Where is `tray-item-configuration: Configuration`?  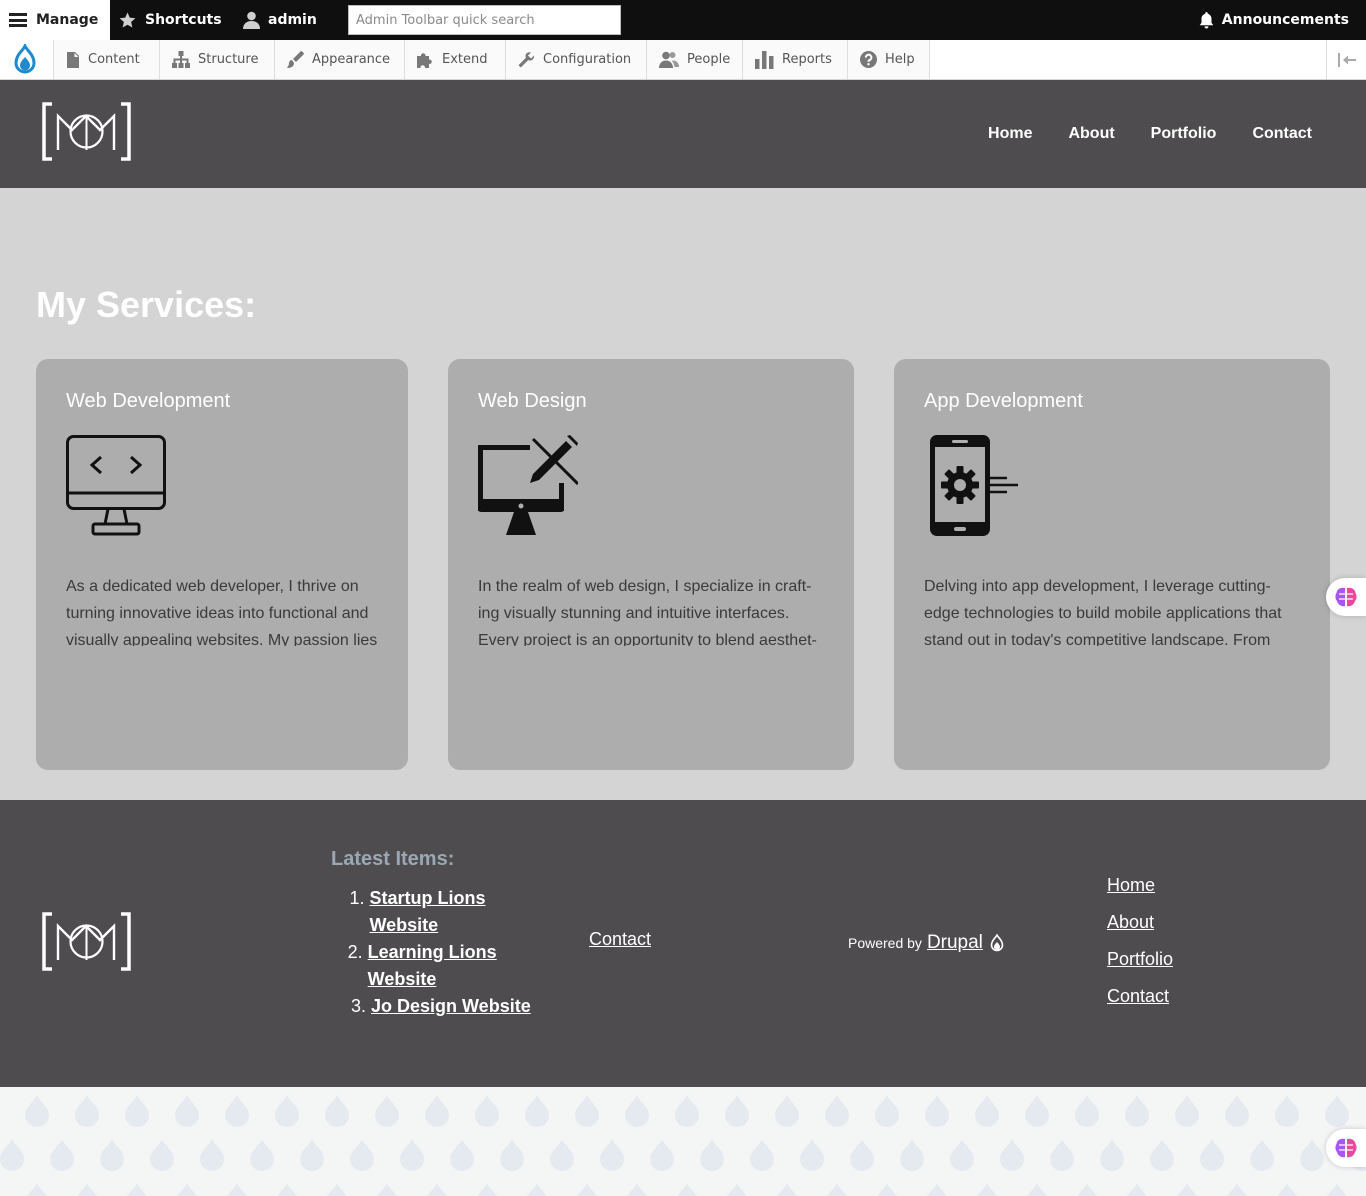 tray-item-configuration: Configuration is located at coordinates (575, 59).